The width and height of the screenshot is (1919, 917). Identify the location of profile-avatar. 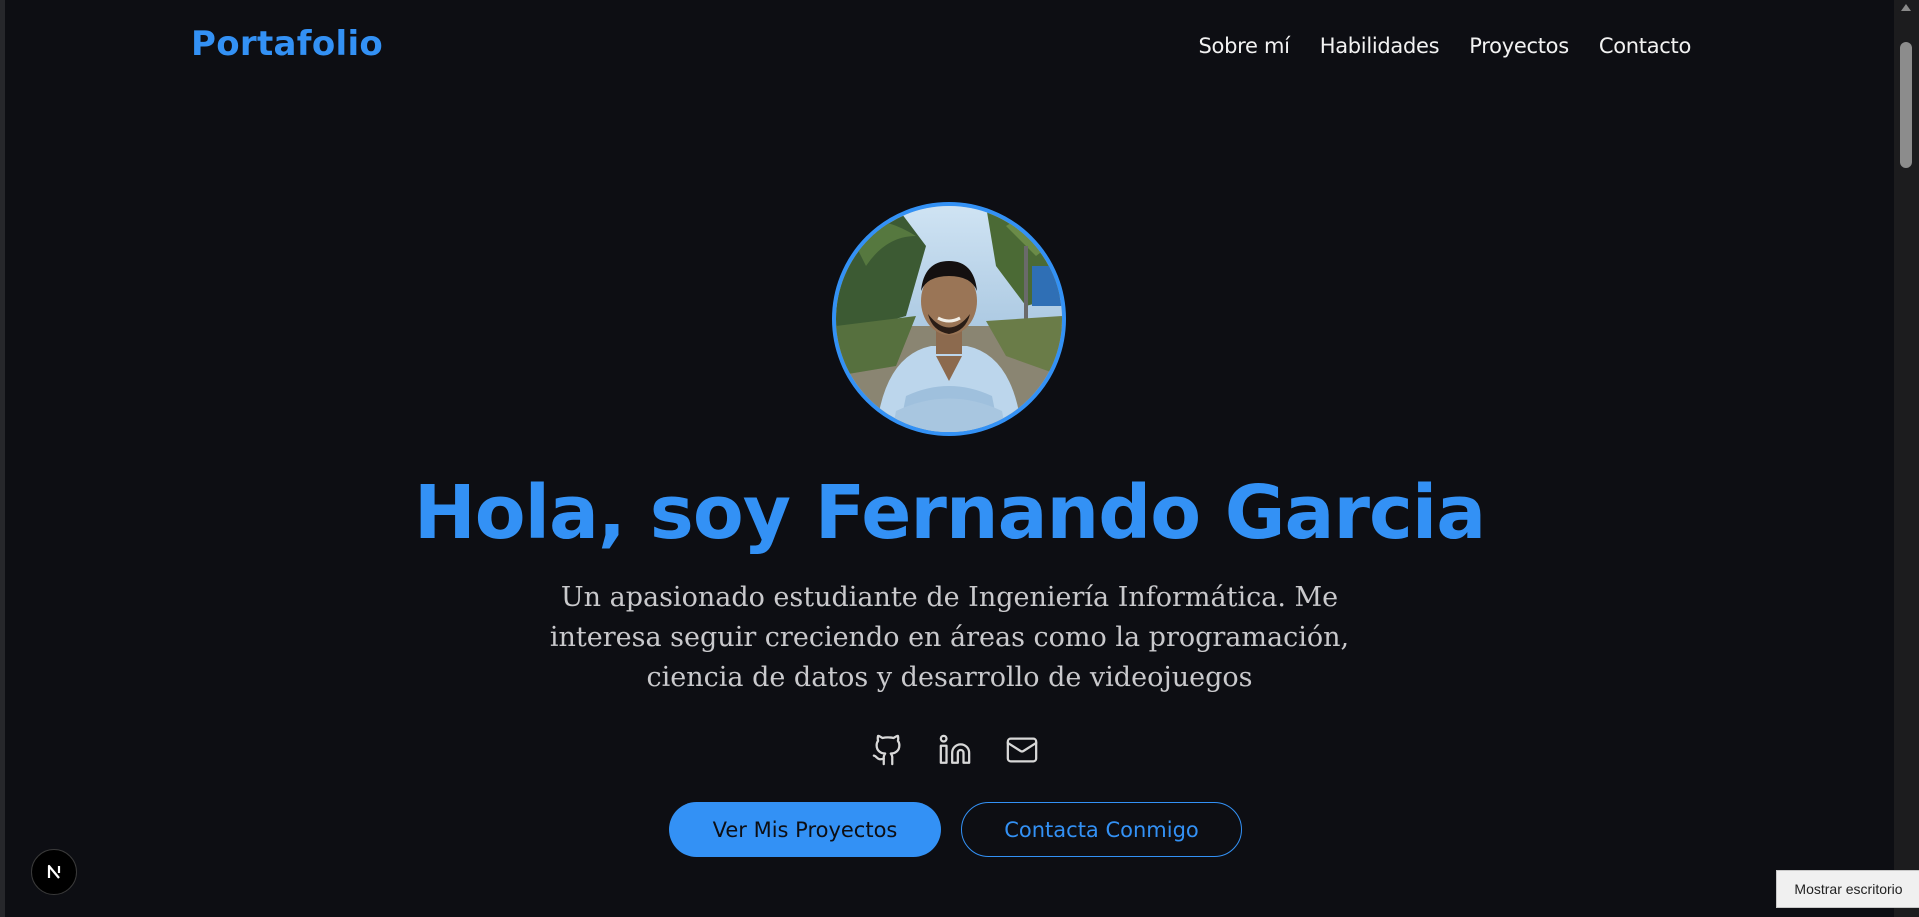
(949, 319).